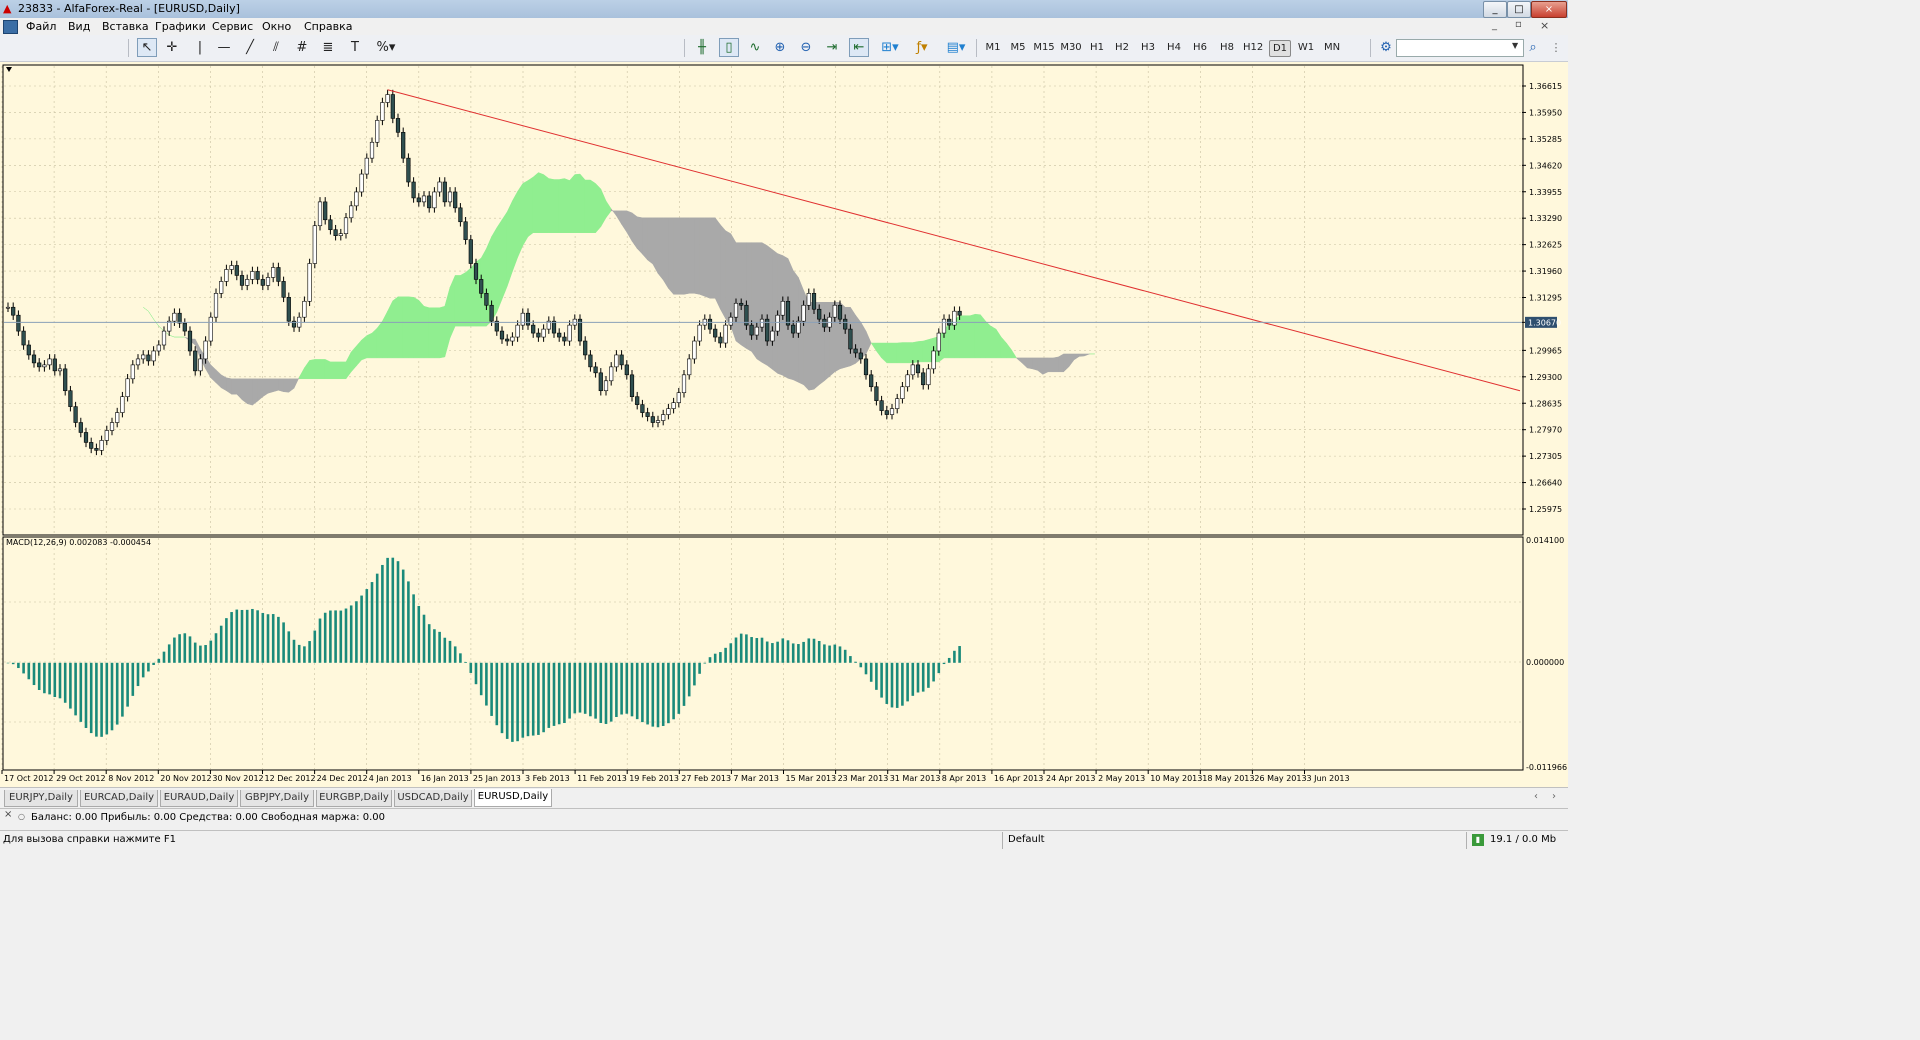 This screenshot has height=1040, width=1920. What do you see at coordinates (200, 47) in the screenshot?
I see `vertical-line-icon: |` at bounding box center [200, 47].